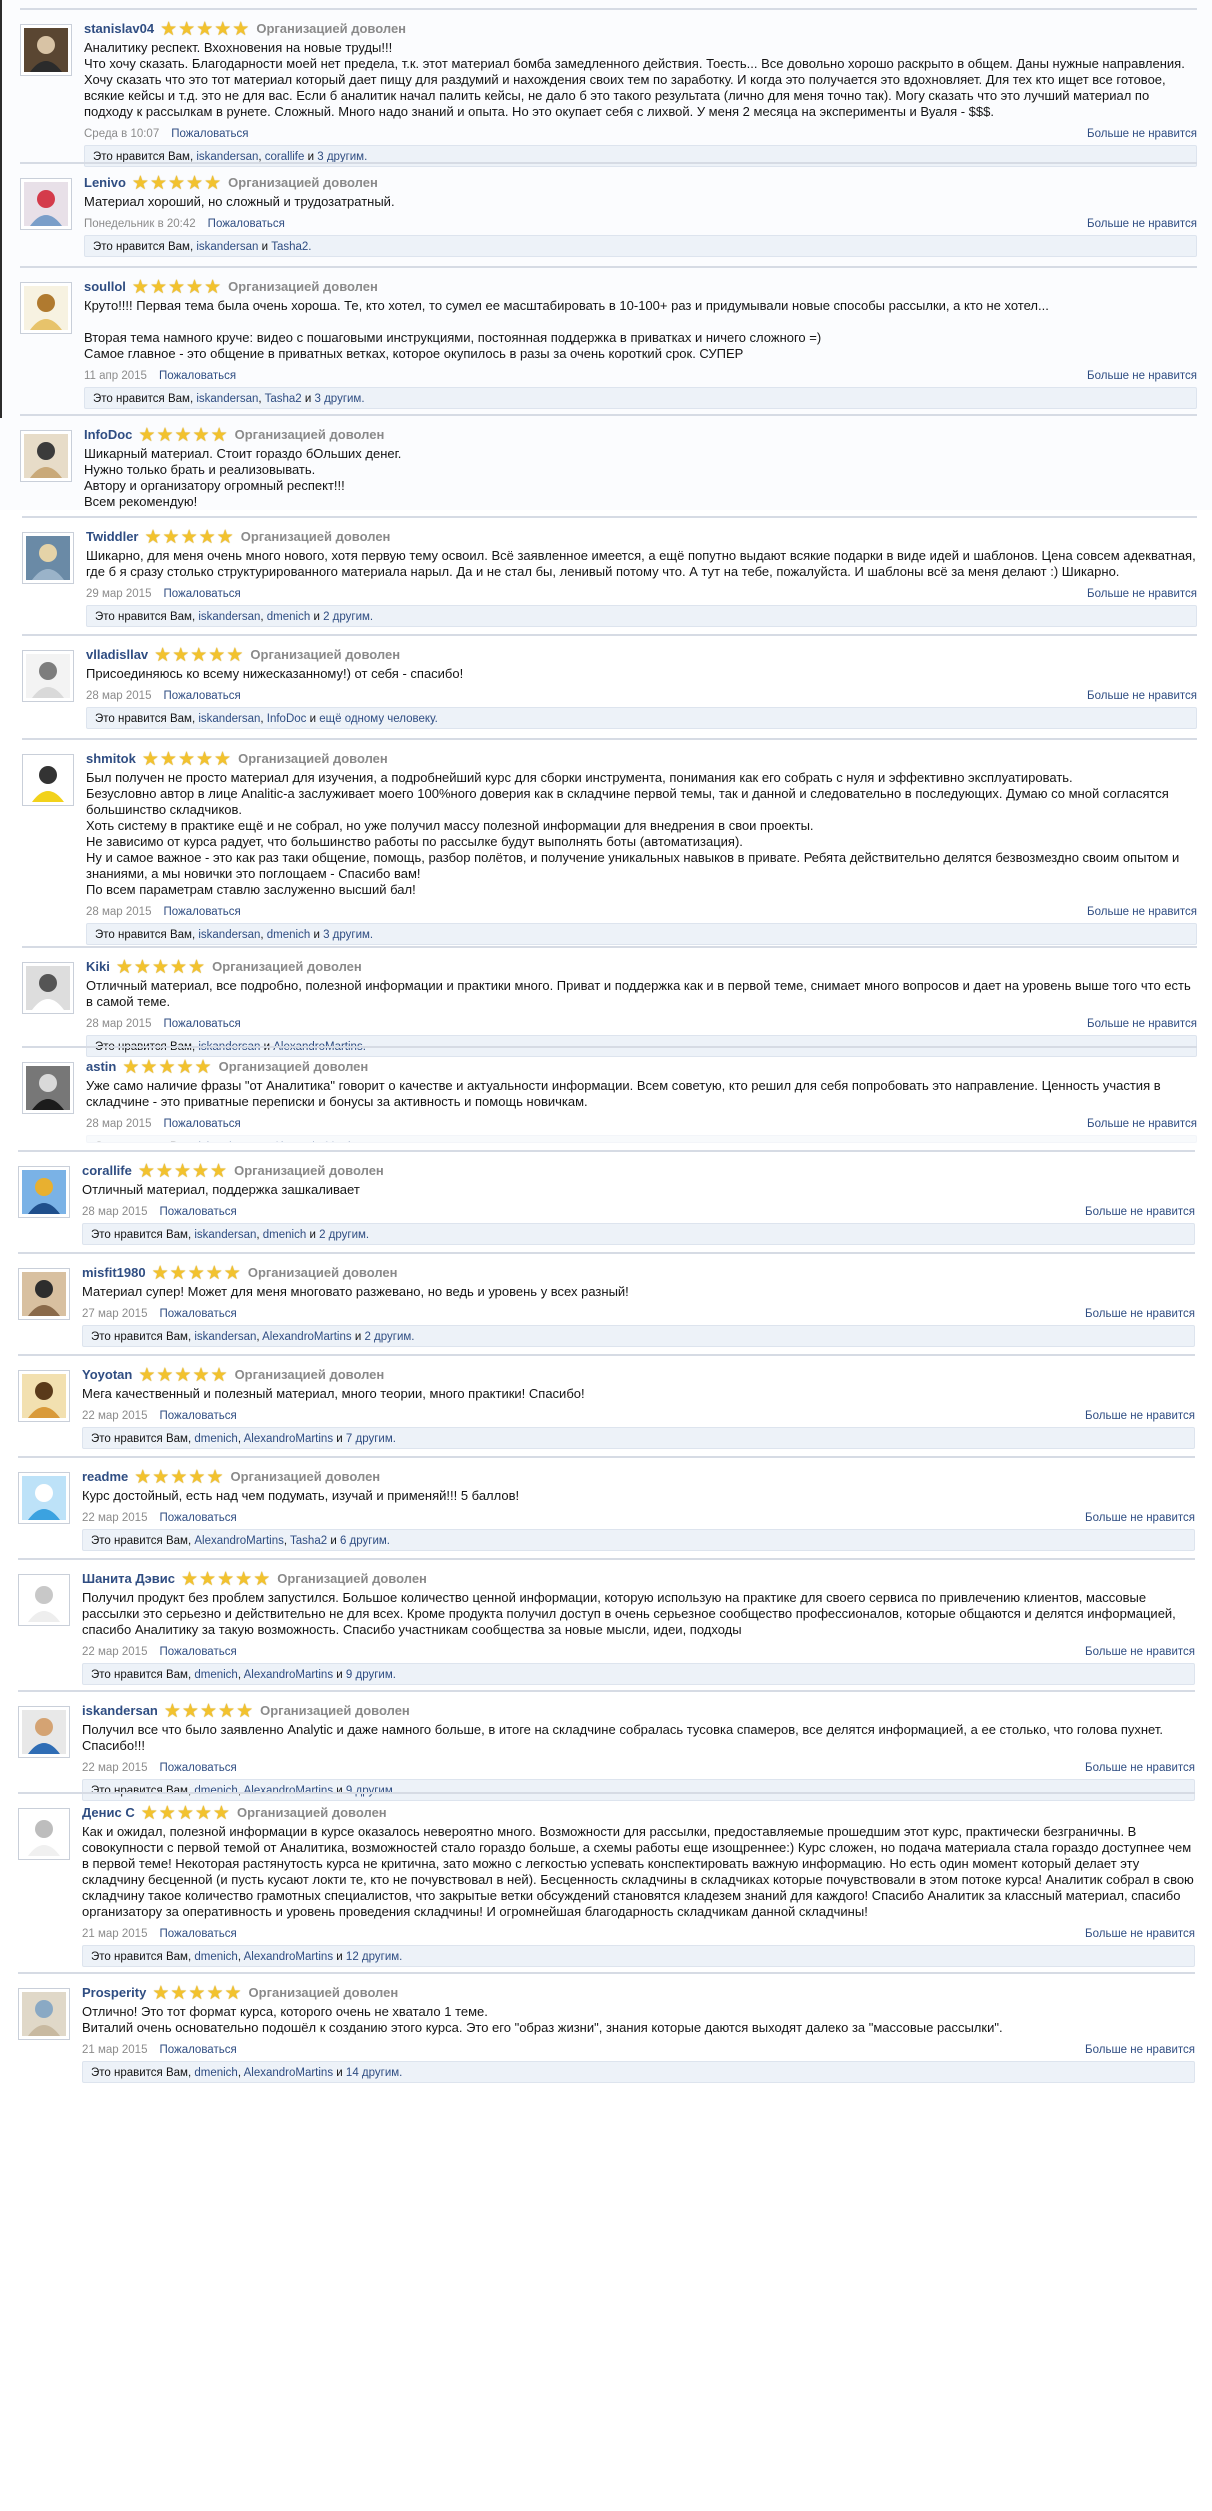 This screenshot has width=1212, height=2511. I want to click on username-link: misfit1980, so click(114, 1272).